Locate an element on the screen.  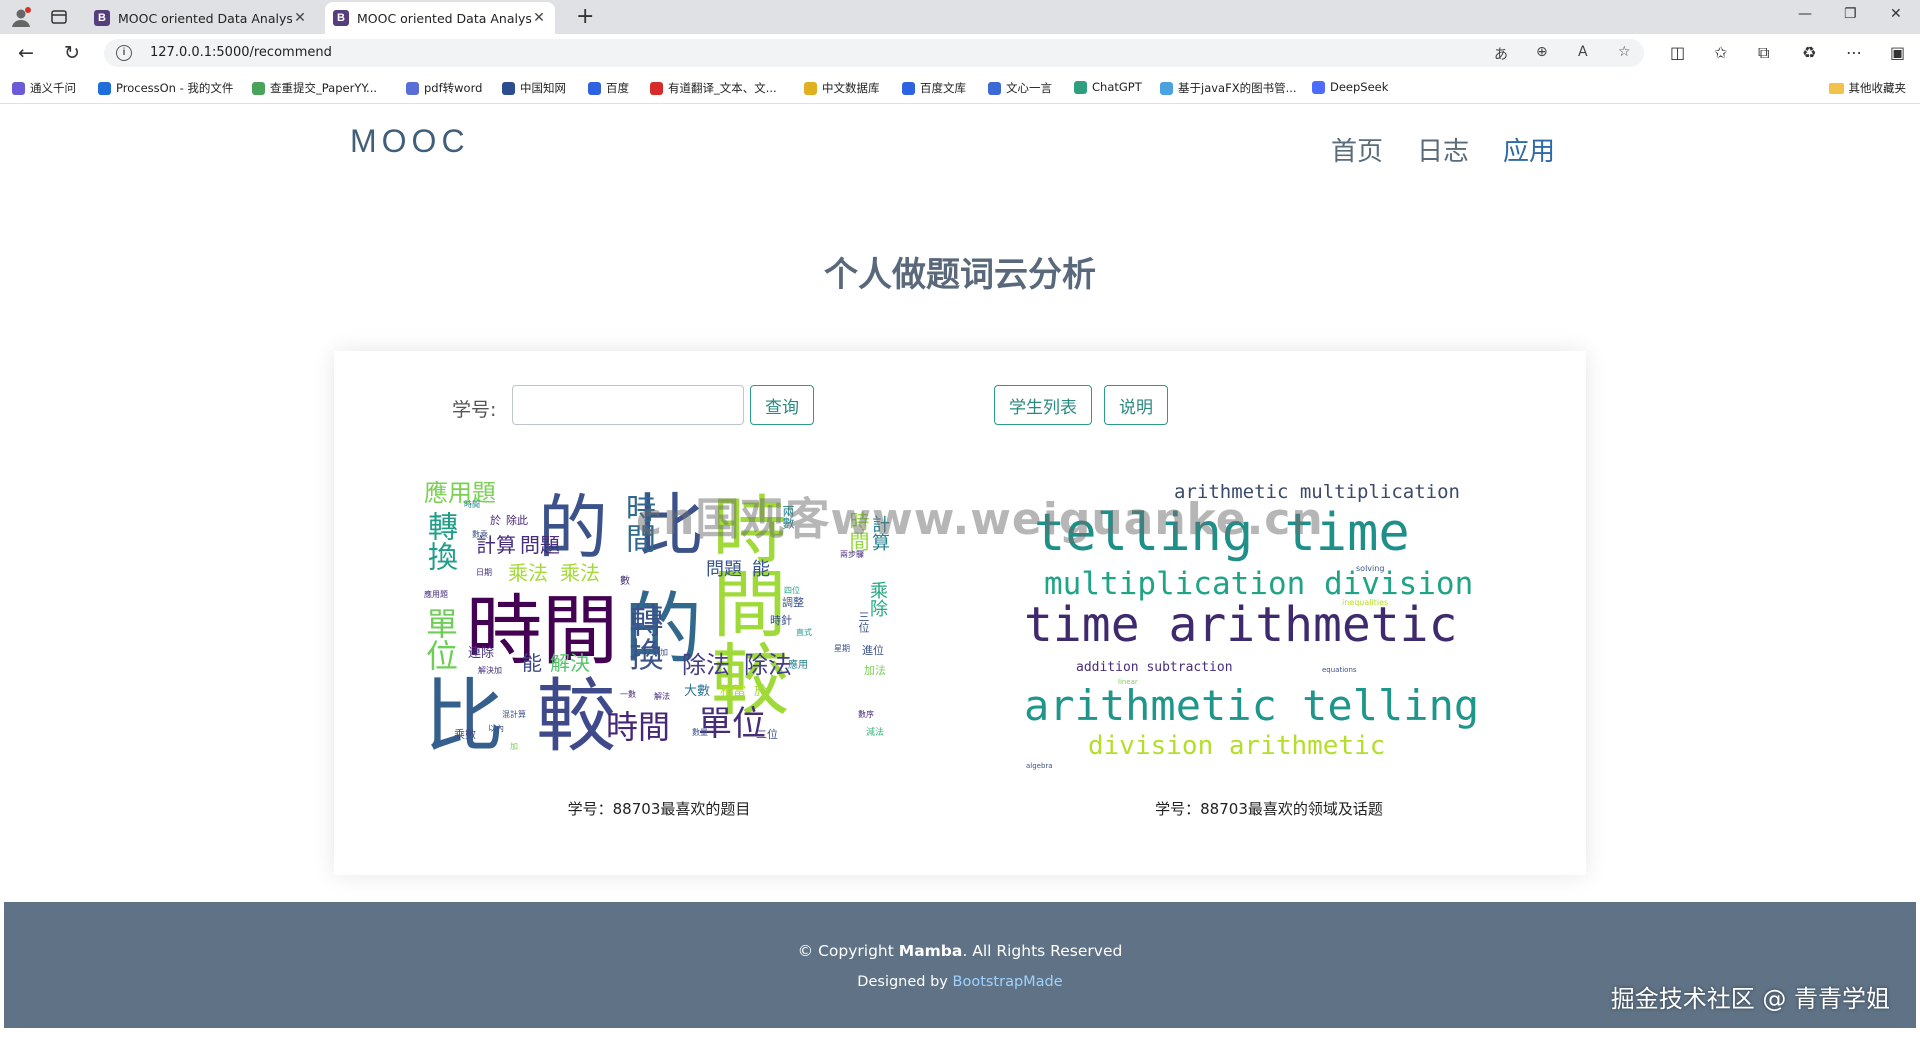
wordcloud-word: 單位 is located at coordinates (441, 639).